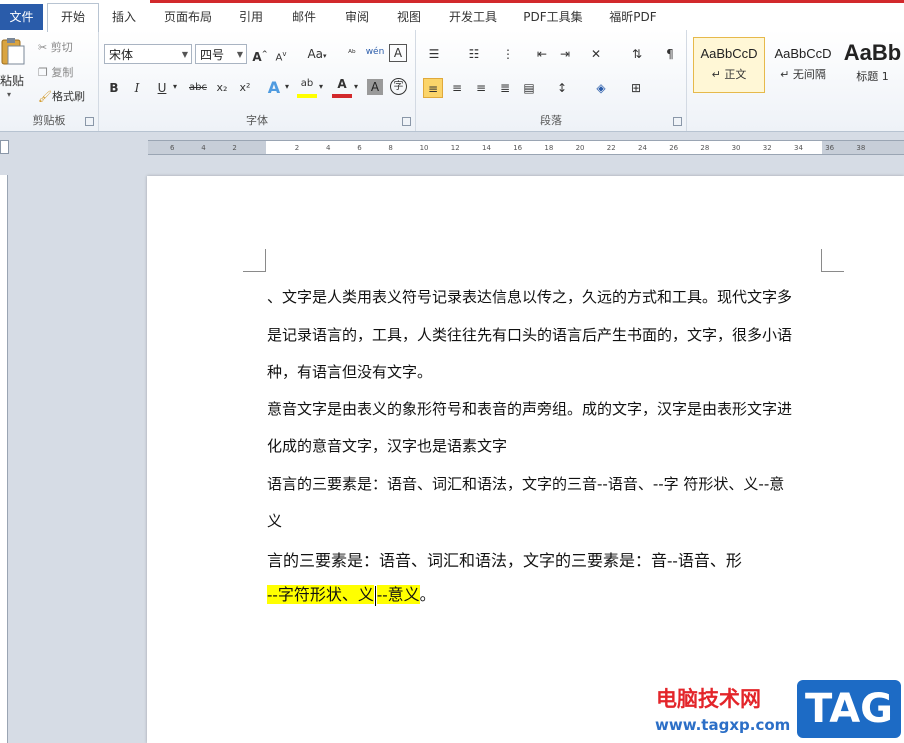  I want to click on strikethrough-button: abc, so click(198, 88).